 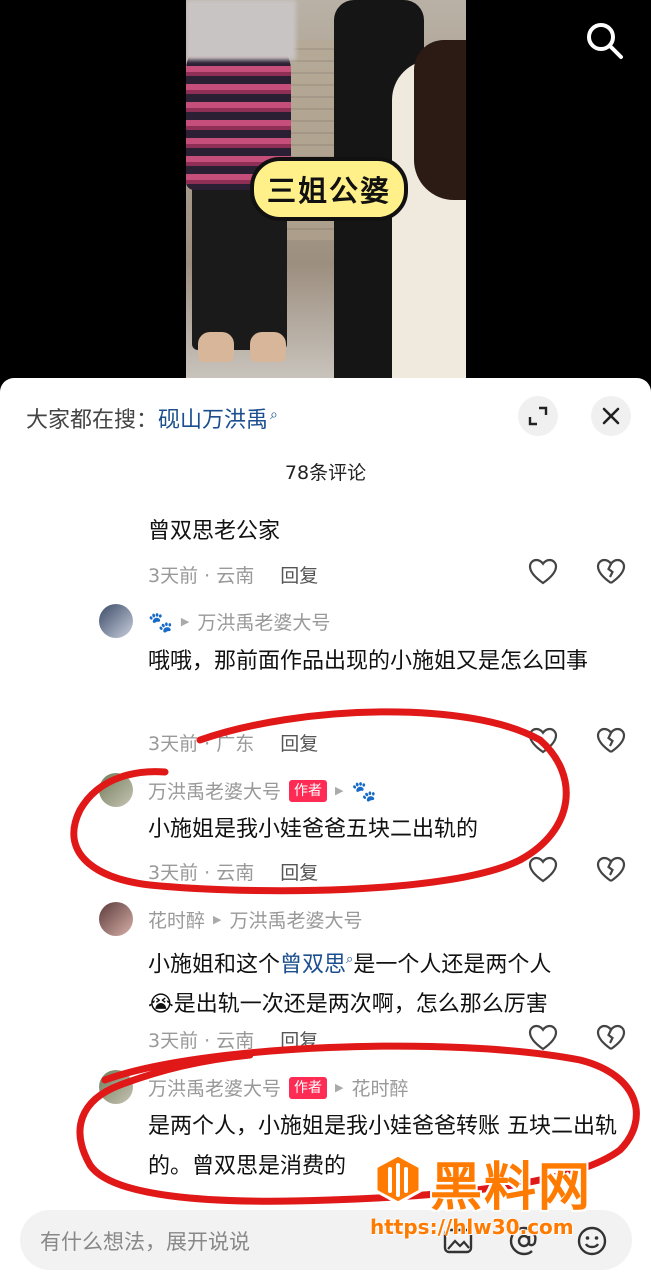 What do you see at coordinates (313, 829) in the screenshot?
I see `comment-text: 小施姐是我小娃爸爸五块二出轨的` at bounding box center [313, 829].